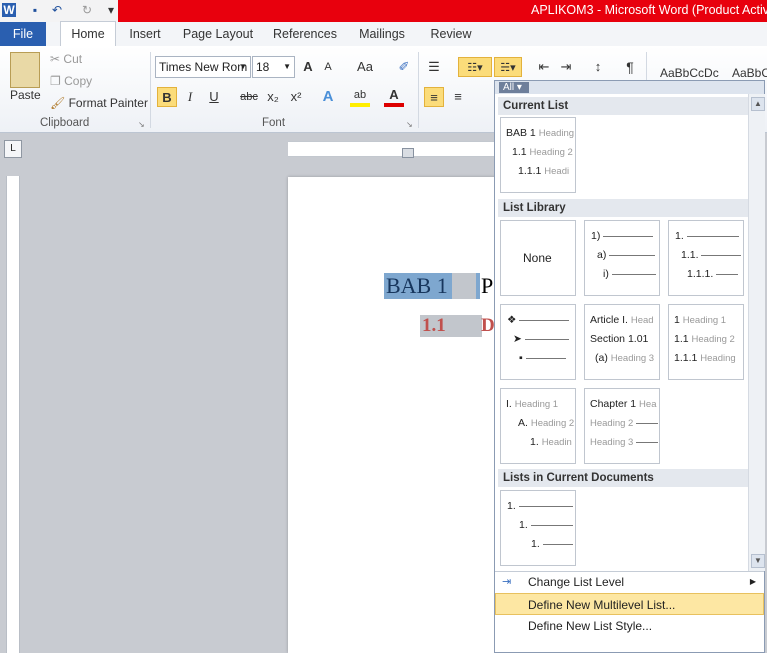  I want to click on chevron-right-icon: ▶, so click(752, 581).